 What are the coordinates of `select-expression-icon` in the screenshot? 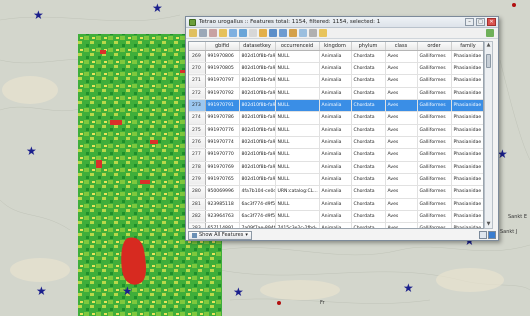 It's located at (223, 33).